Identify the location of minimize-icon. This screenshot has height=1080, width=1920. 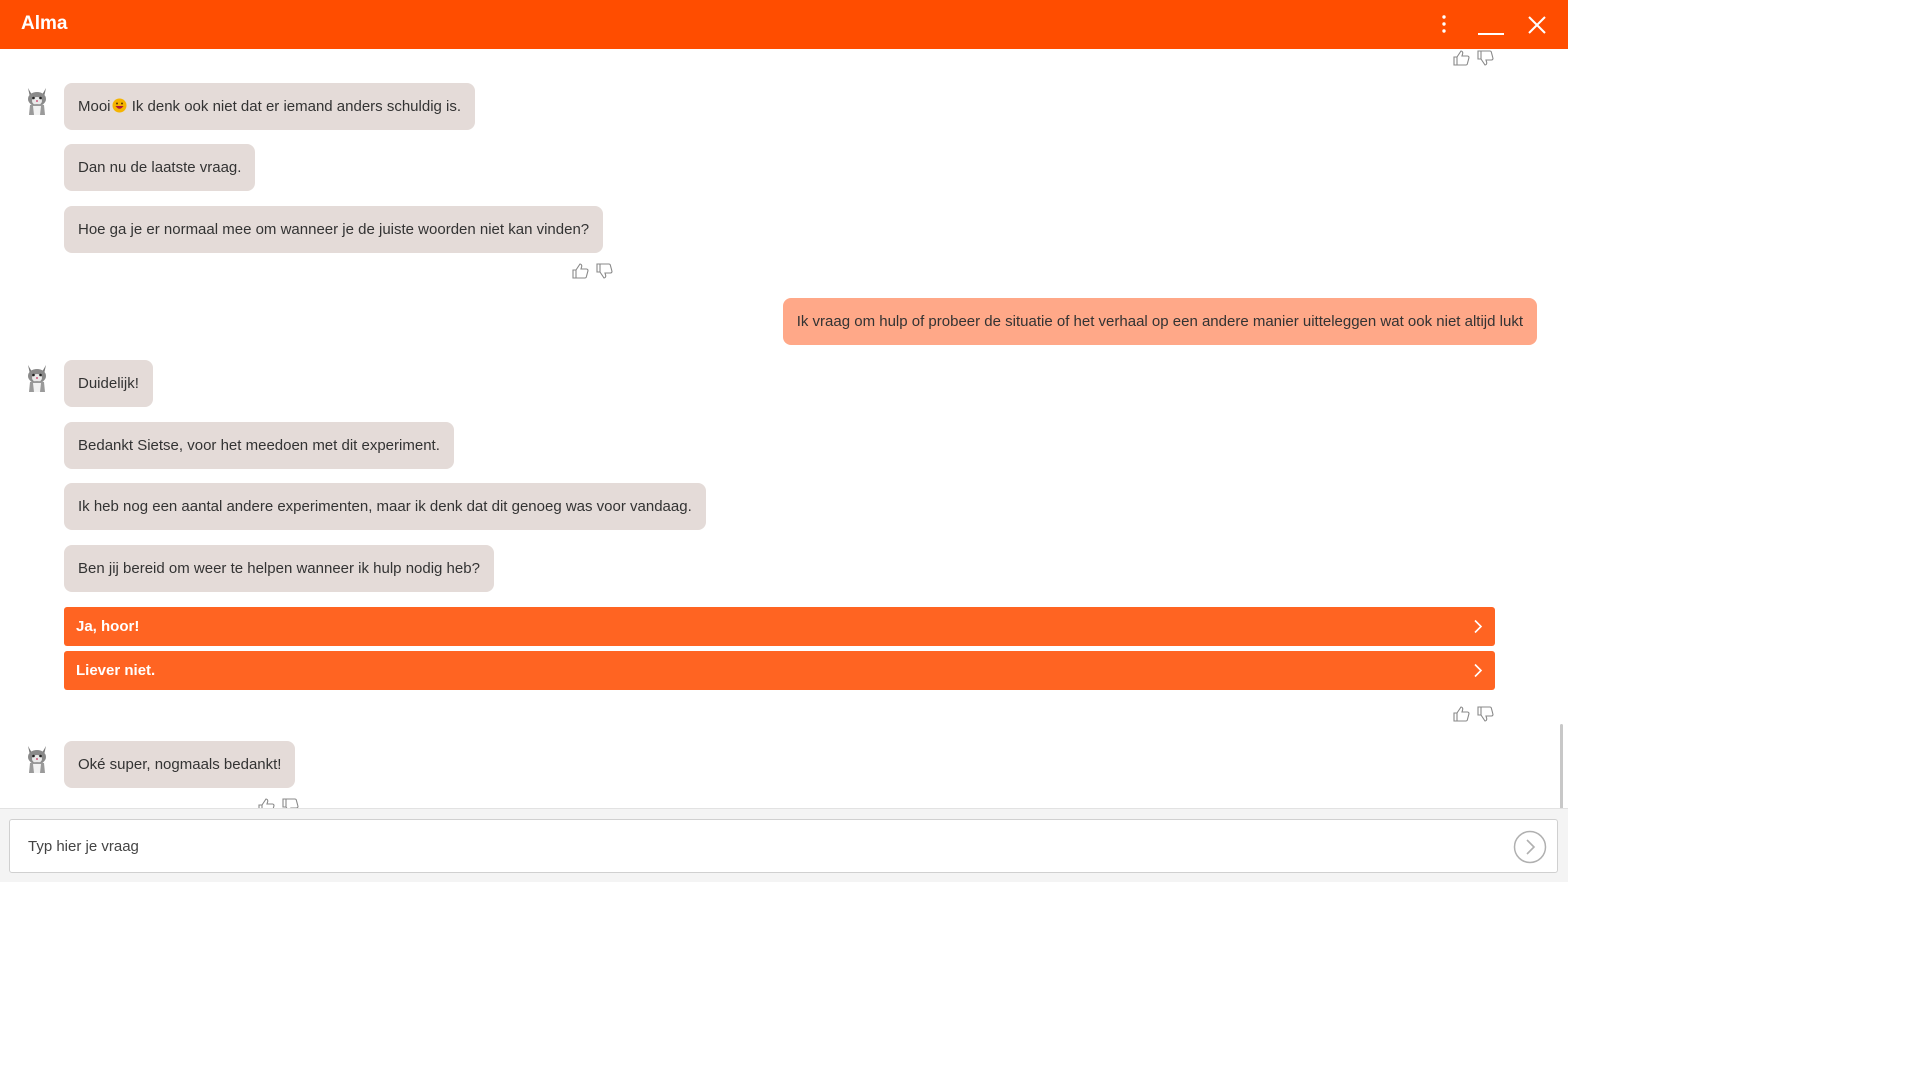
(1491, 24).